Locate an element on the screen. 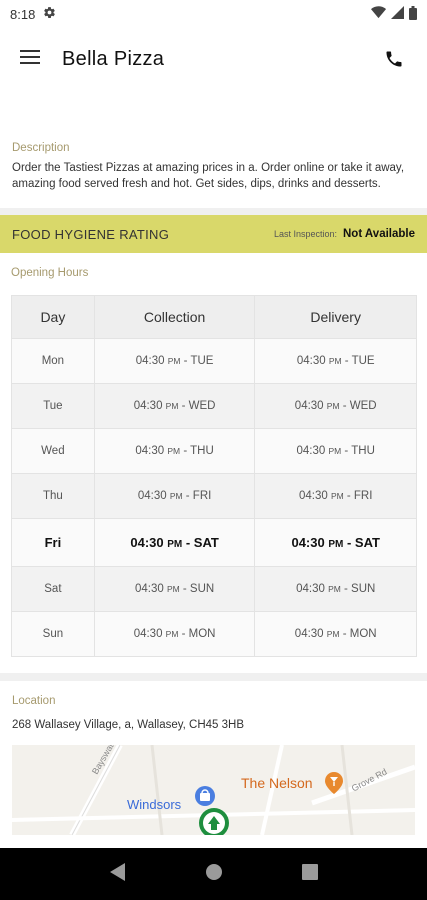  collection-cell: 04:30 PM - THU is located at coordinates (174, 451).